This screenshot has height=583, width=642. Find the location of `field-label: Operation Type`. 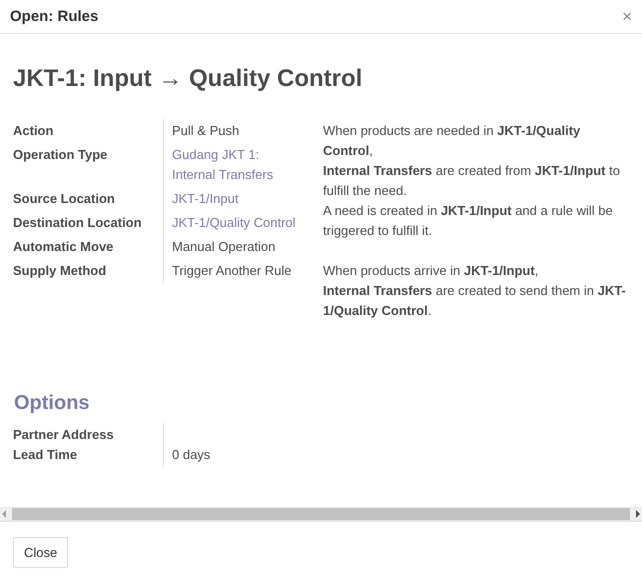

field-label: Operation Type is located at coordinates (60, 155).